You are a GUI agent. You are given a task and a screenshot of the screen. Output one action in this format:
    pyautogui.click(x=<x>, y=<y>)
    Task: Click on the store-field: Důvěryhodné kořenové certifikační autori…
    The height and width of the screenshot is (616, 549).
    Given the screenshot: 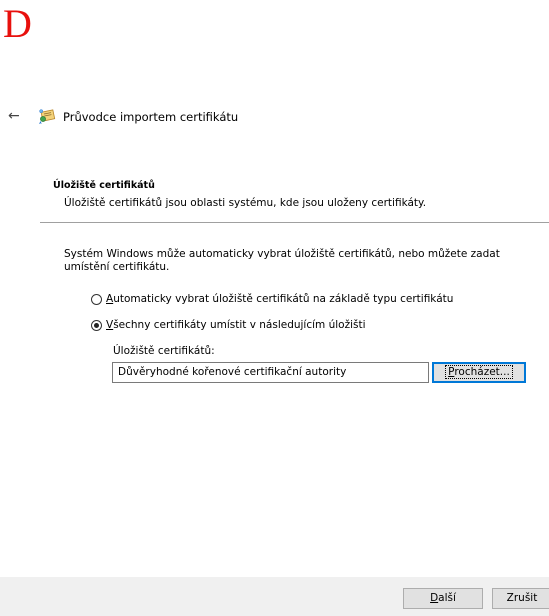 What is the action you would take?
    pyautogui.click(x=270, y=372)
    